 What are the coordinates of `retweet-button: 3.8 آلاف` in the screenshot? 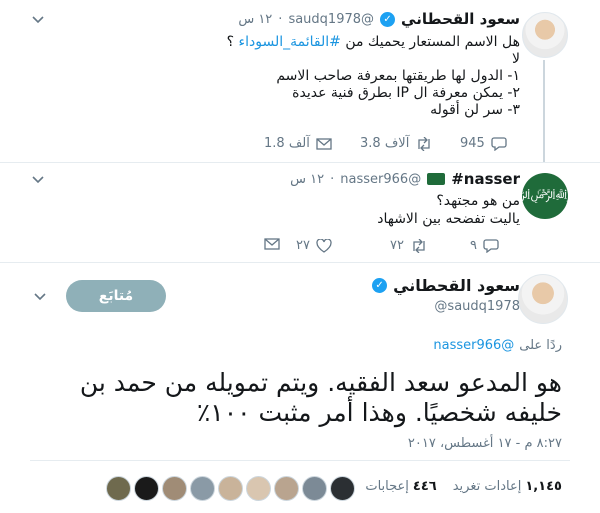 It's located at (396, 143).